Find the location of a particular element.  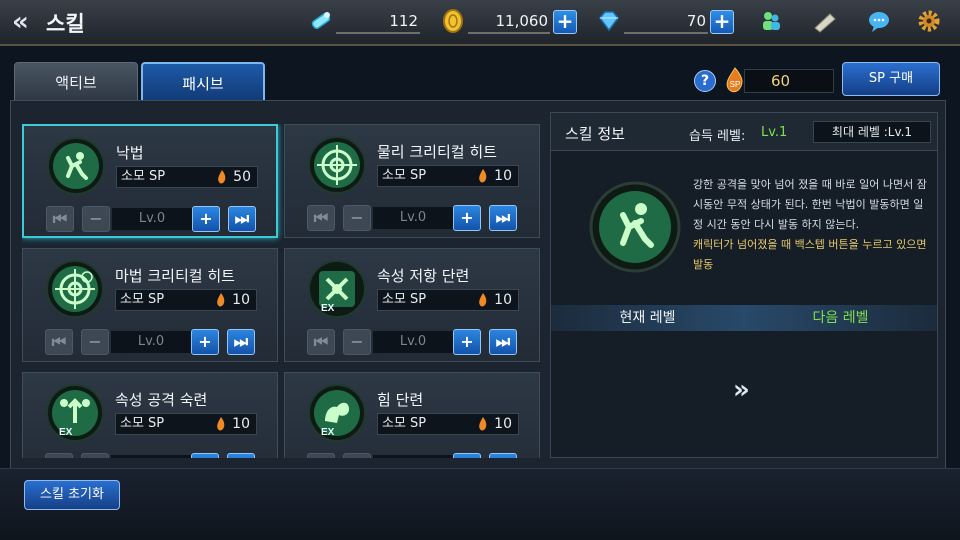

skill-card: 물리 크리티컬 히트 소모 SP 10 ⏮ − Lv.0 + ⏭ is located at coordinates (412, 181).